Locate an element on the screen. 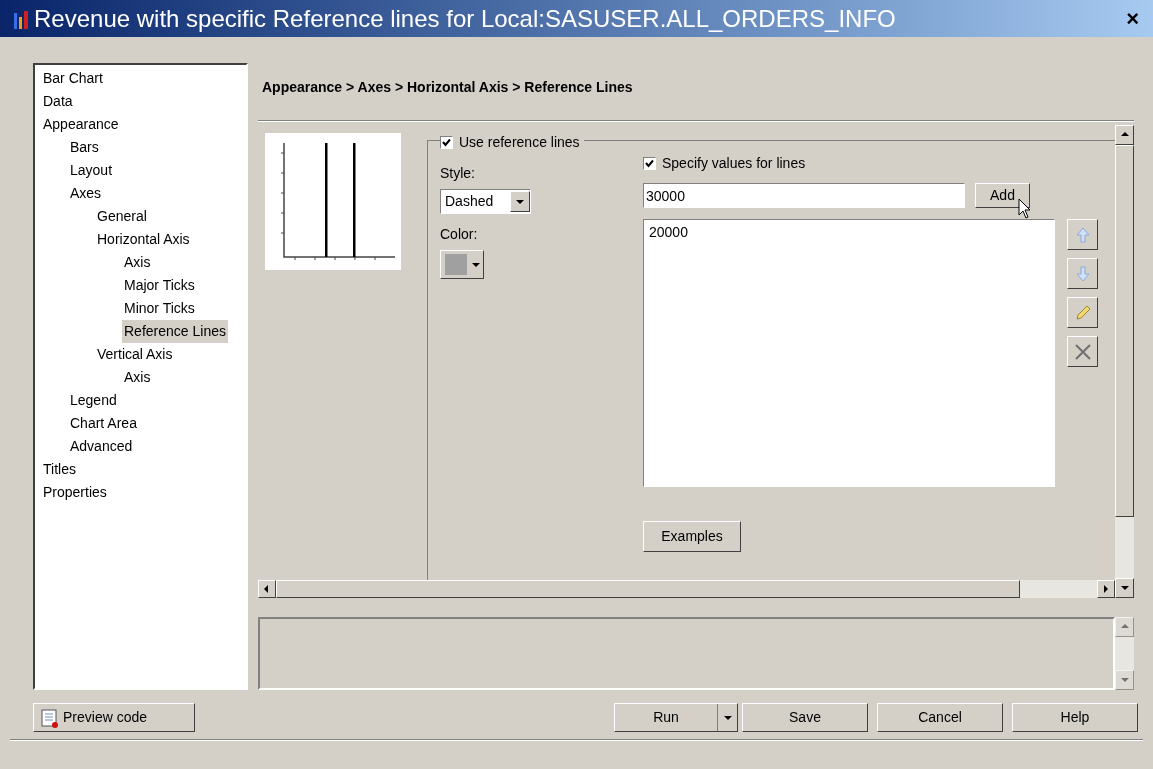 The image size is (1153, 769). cross-icon is located at coordinates (1082, 351).